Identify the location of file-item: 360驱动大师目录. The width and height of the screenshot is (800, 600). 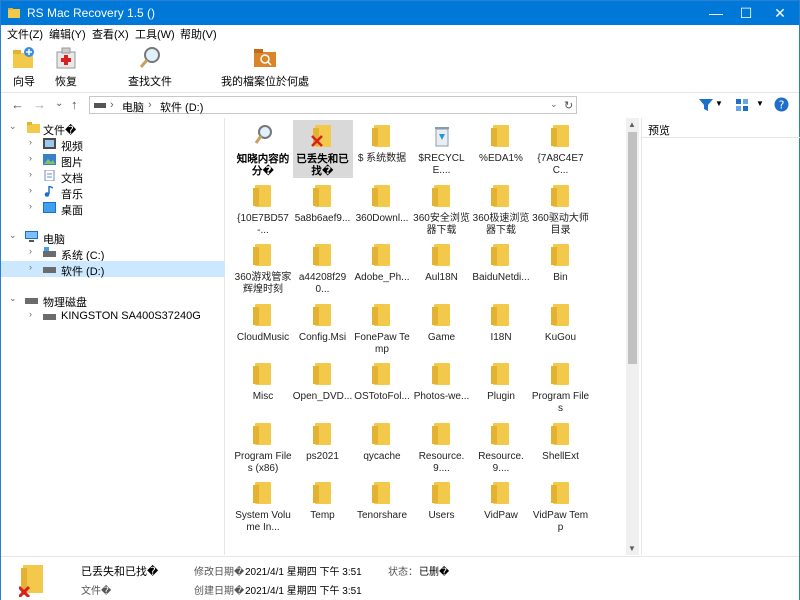
(561, 209).